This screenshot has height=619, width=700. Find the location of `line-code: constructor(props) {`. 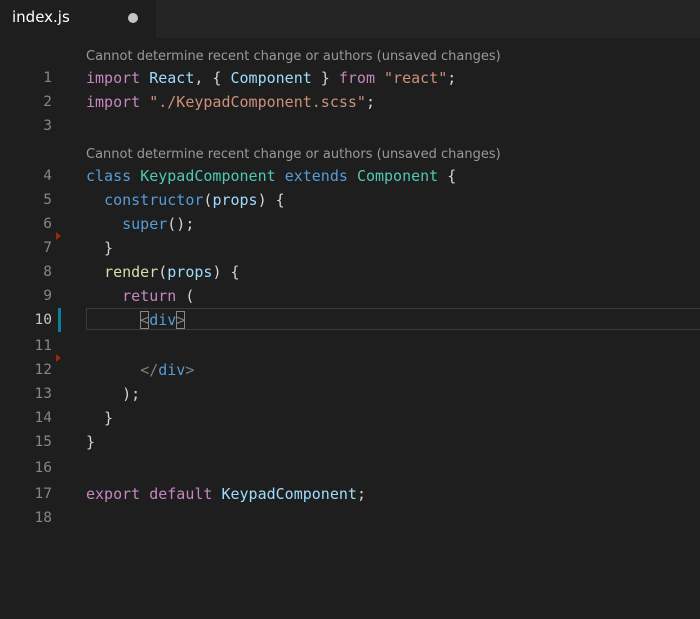

line-code: constructor(props) { is located at coordinates (194, 200).